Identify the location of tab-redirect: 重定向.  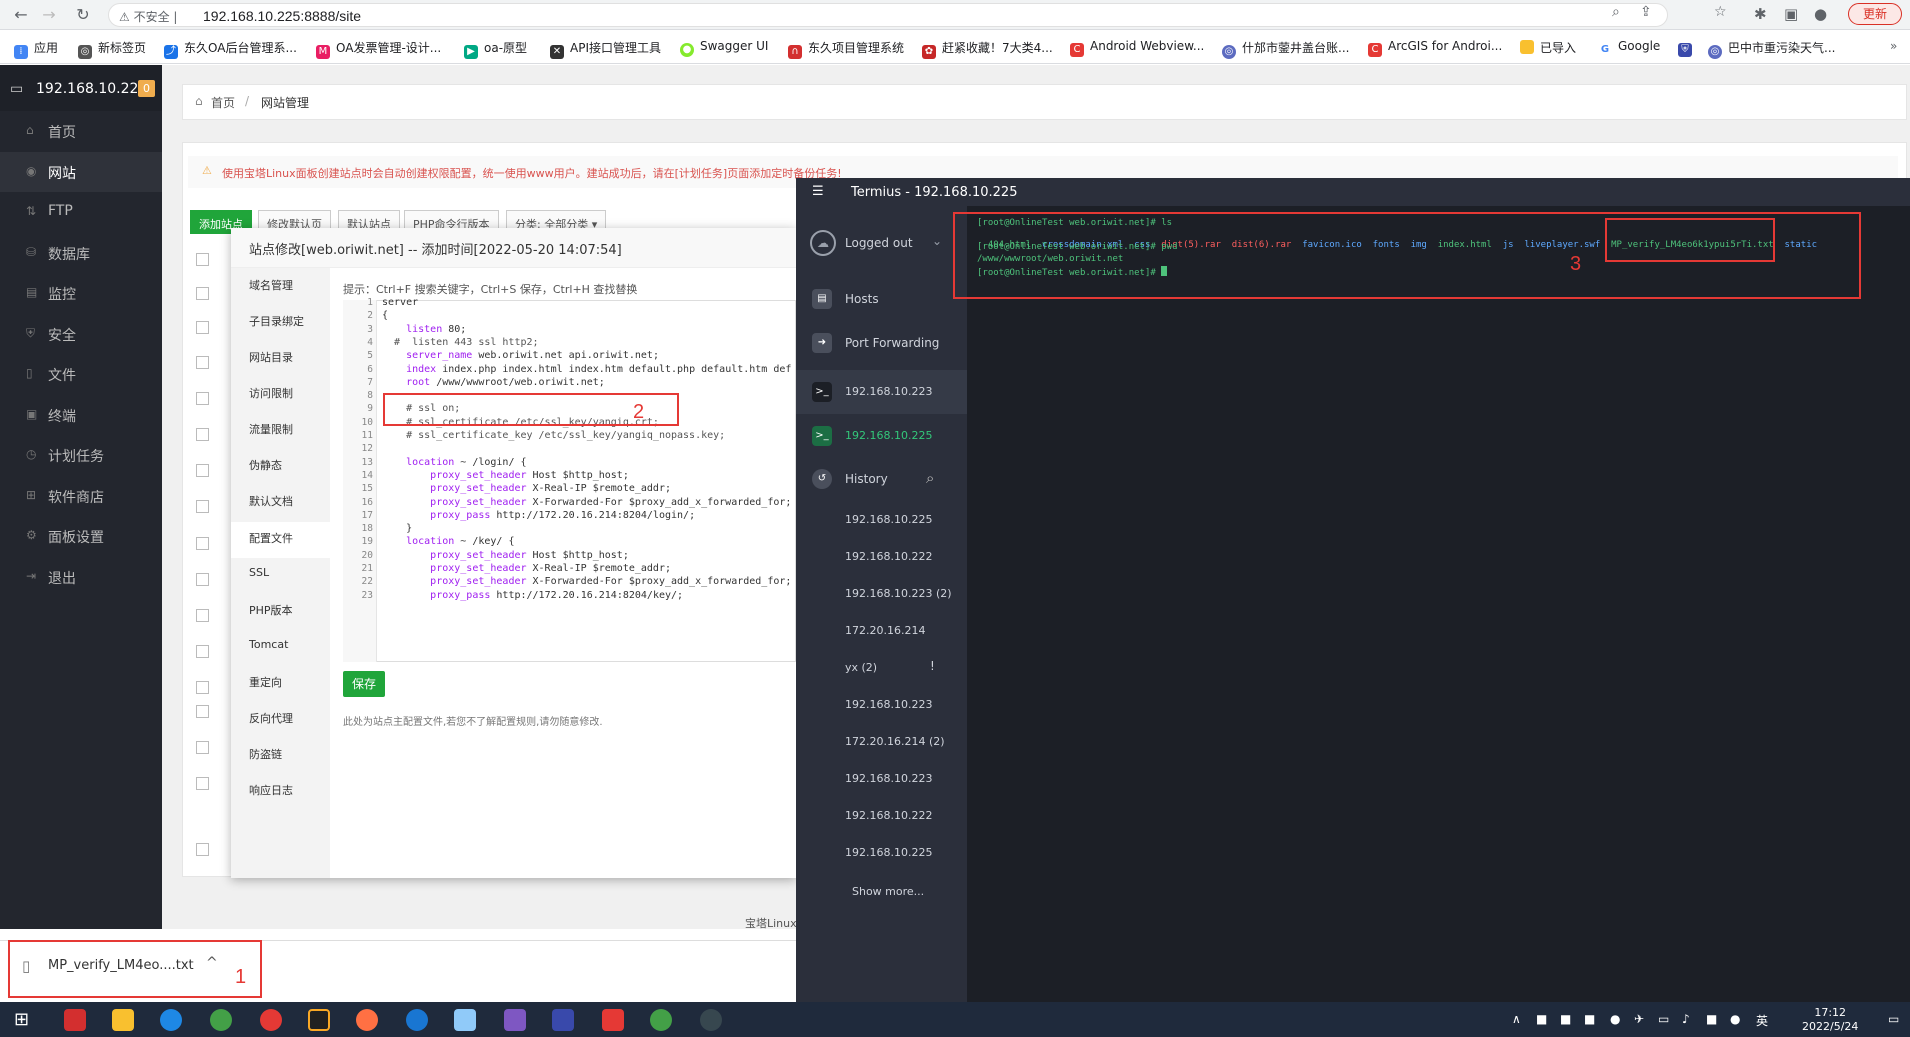
(265, 682).